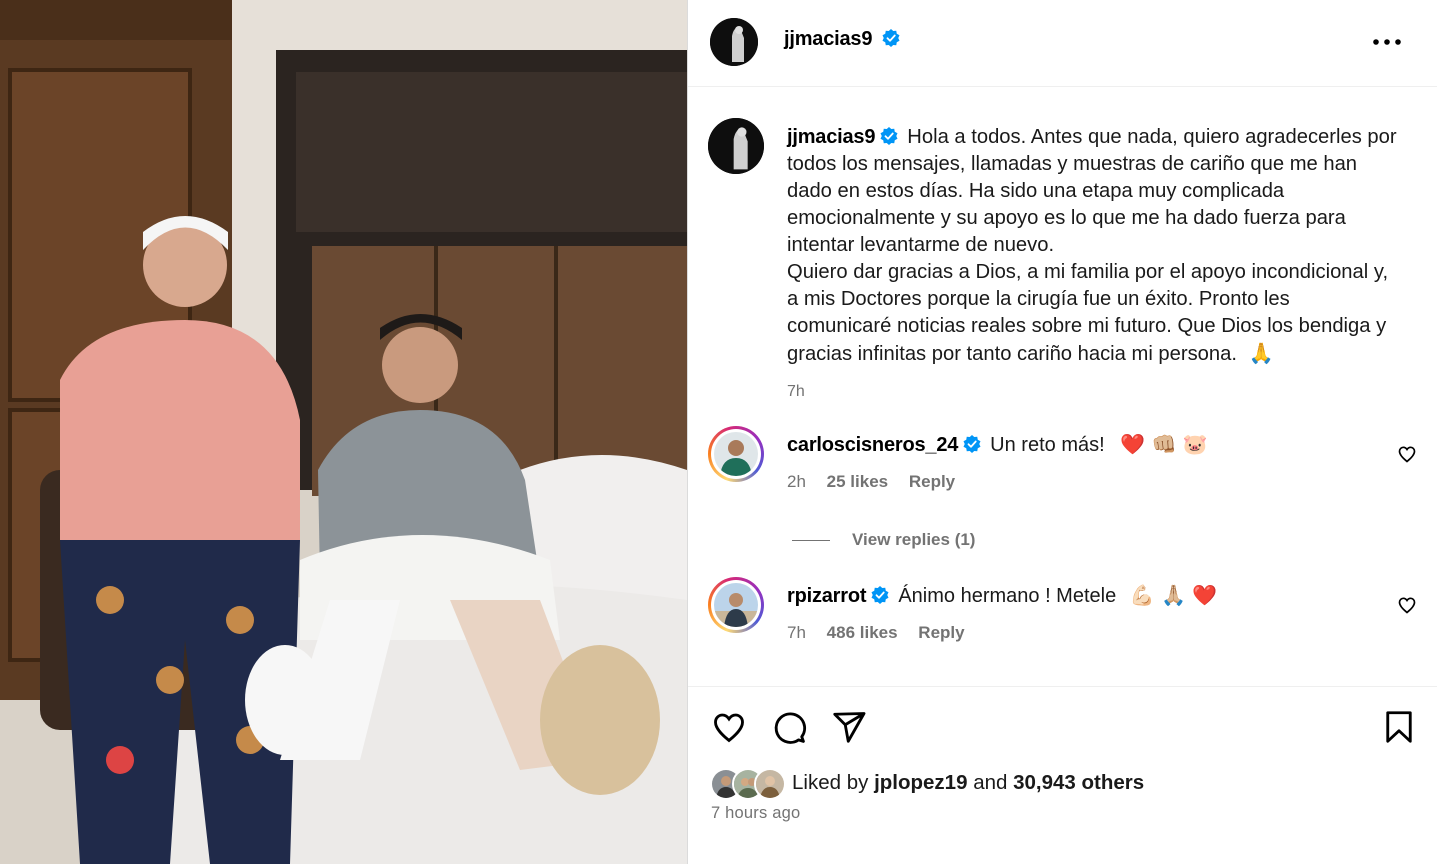 The width and height of the screenshot is (1437, 865). I want to click on caption-timestamp: 7h, so click(1101, 391).